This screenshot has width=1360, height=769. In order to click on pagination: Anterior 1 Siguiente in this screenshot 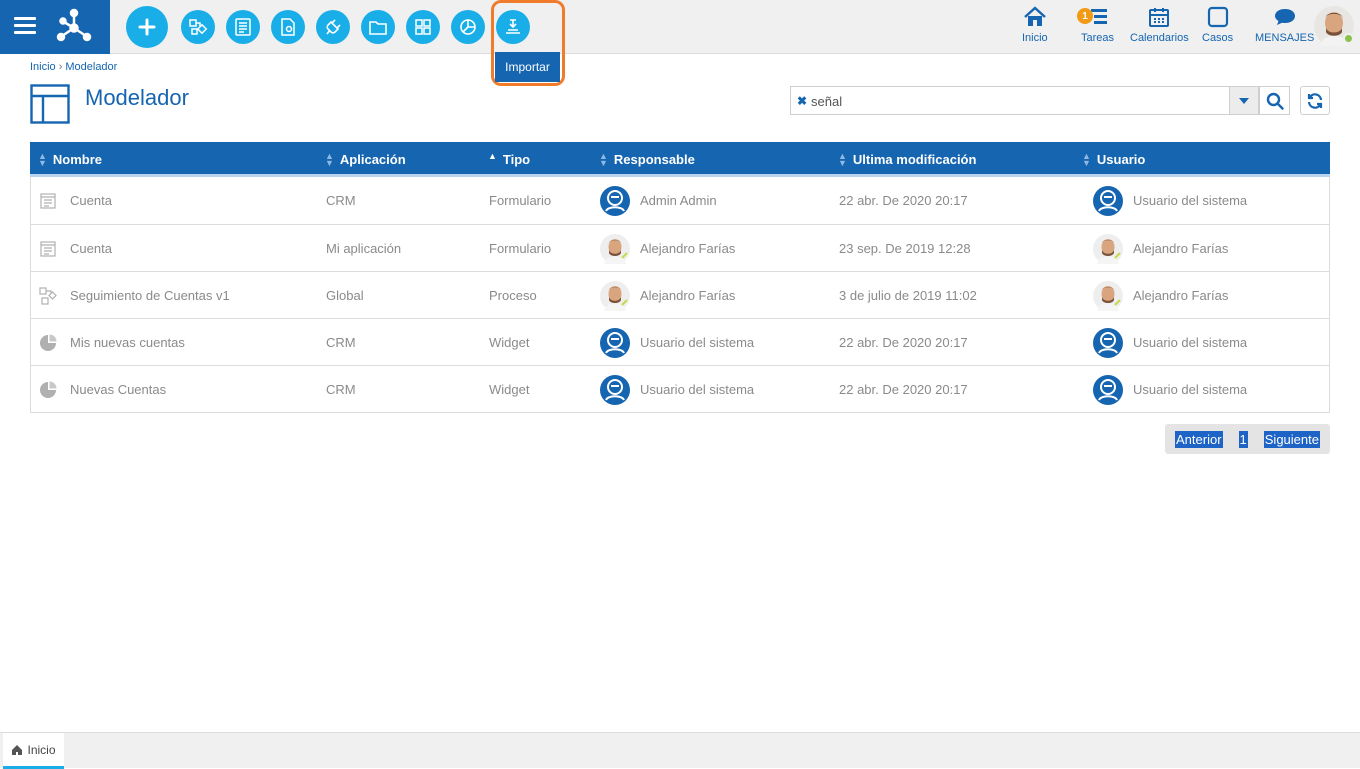, I will do `click(1247, 439)`.